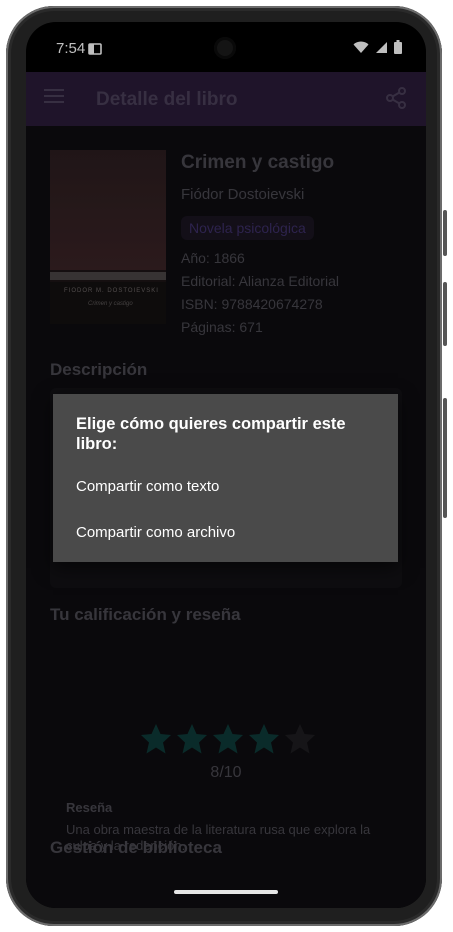 This screenshot has height=932, width=453. Describe the element at coordinates (445, 458) in the screenshot. I see `side-button` at that location.